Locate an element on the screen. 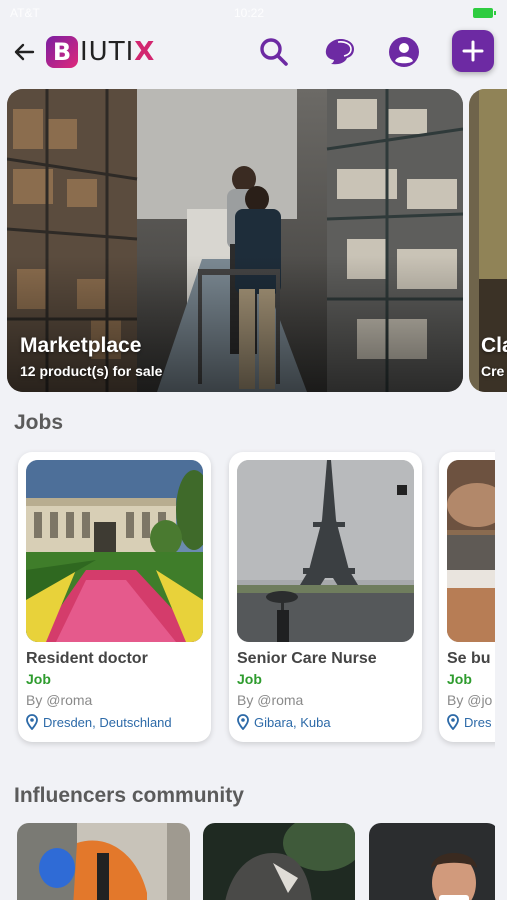 This screenshot has width=507, height=900. logo-text-main: IUTI is located at coordinates (107, 52).